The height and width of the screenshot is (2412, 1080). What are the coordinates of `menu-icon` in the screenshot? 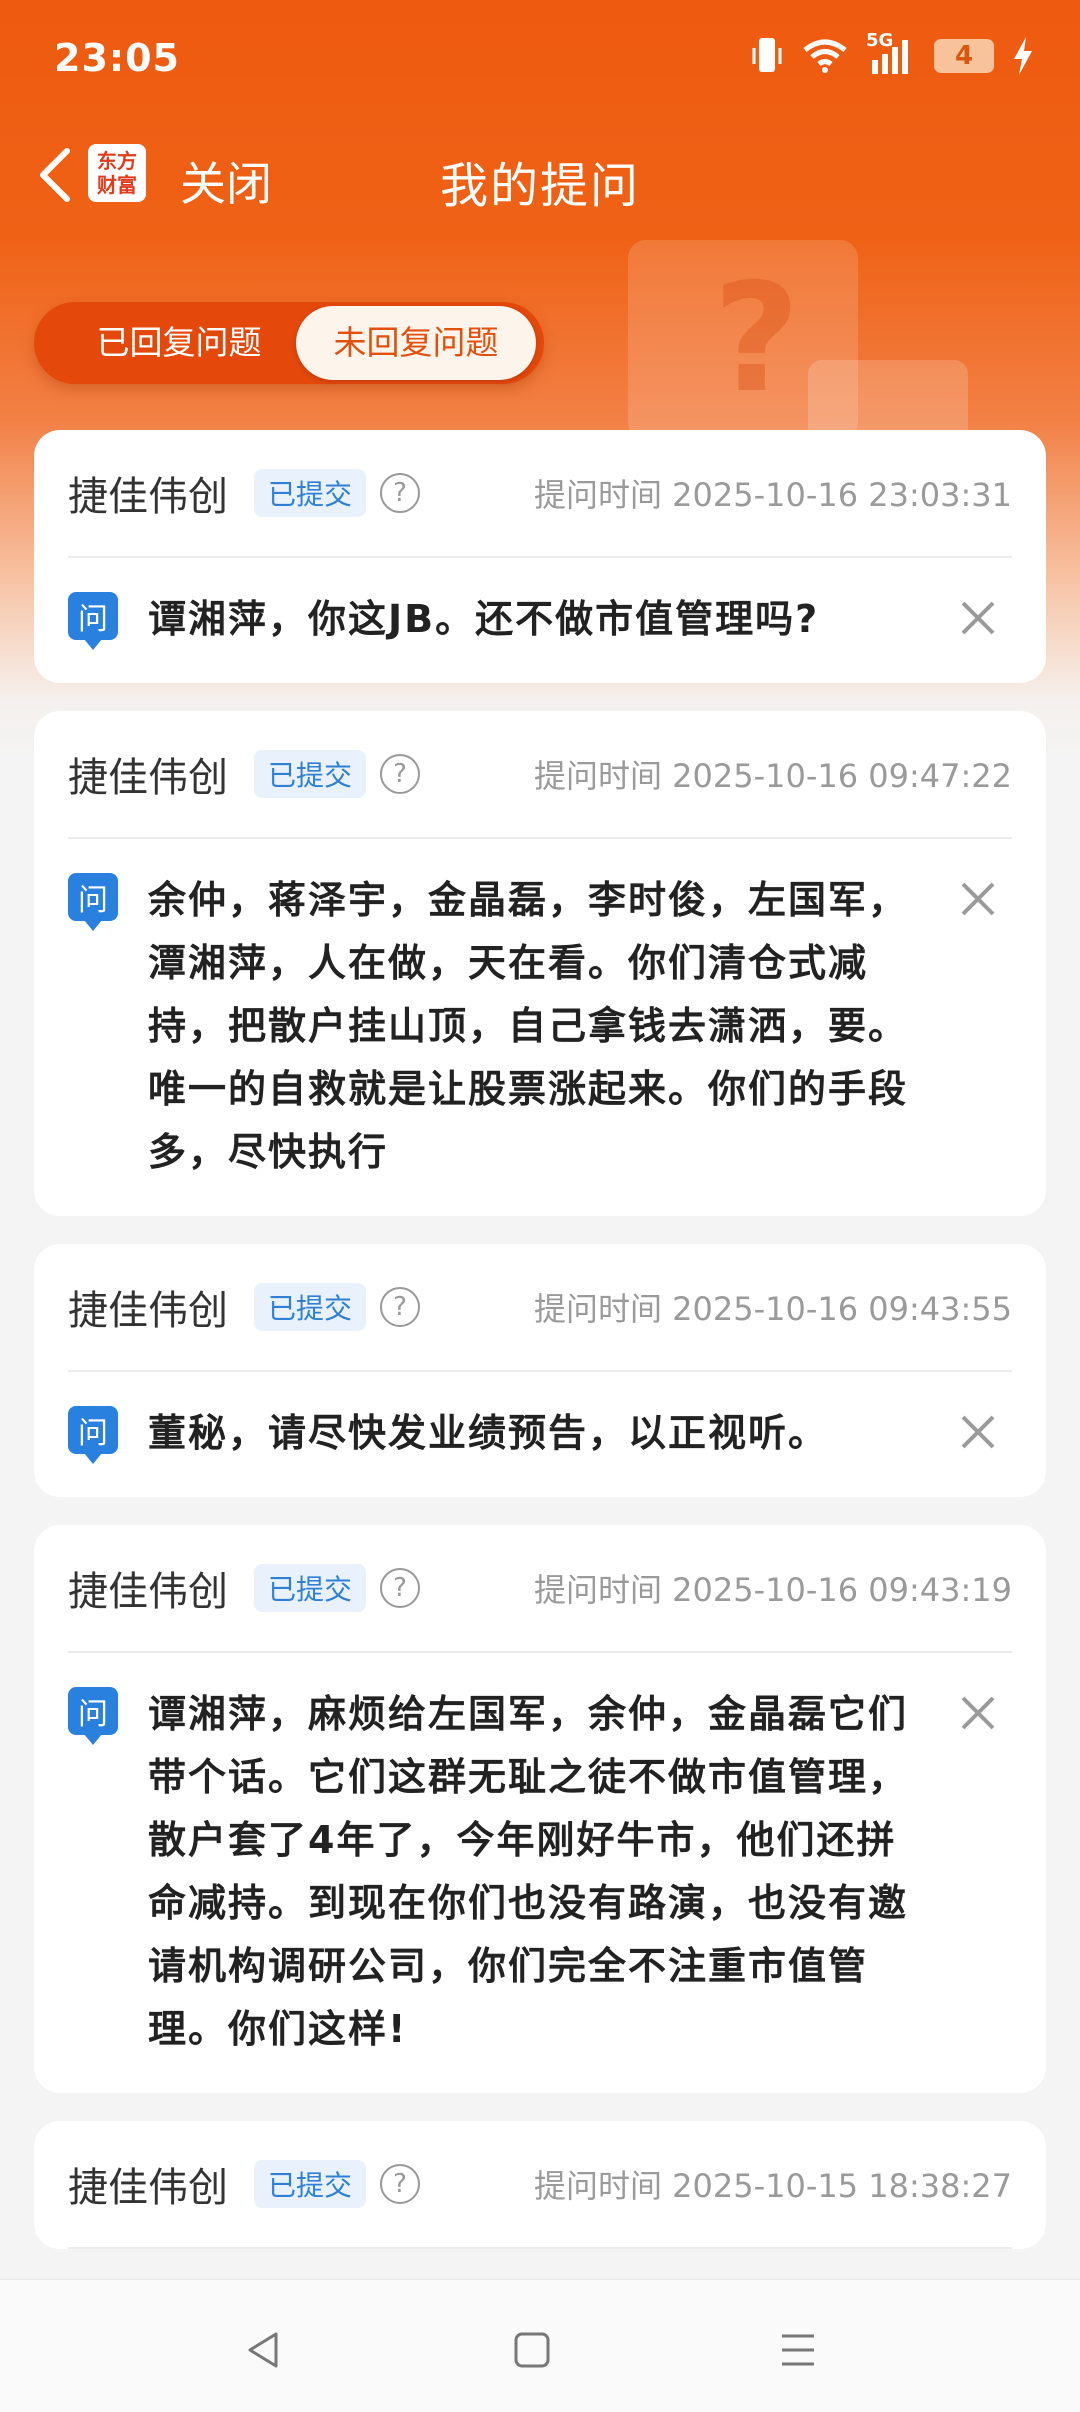 It's located at (798, 2350).